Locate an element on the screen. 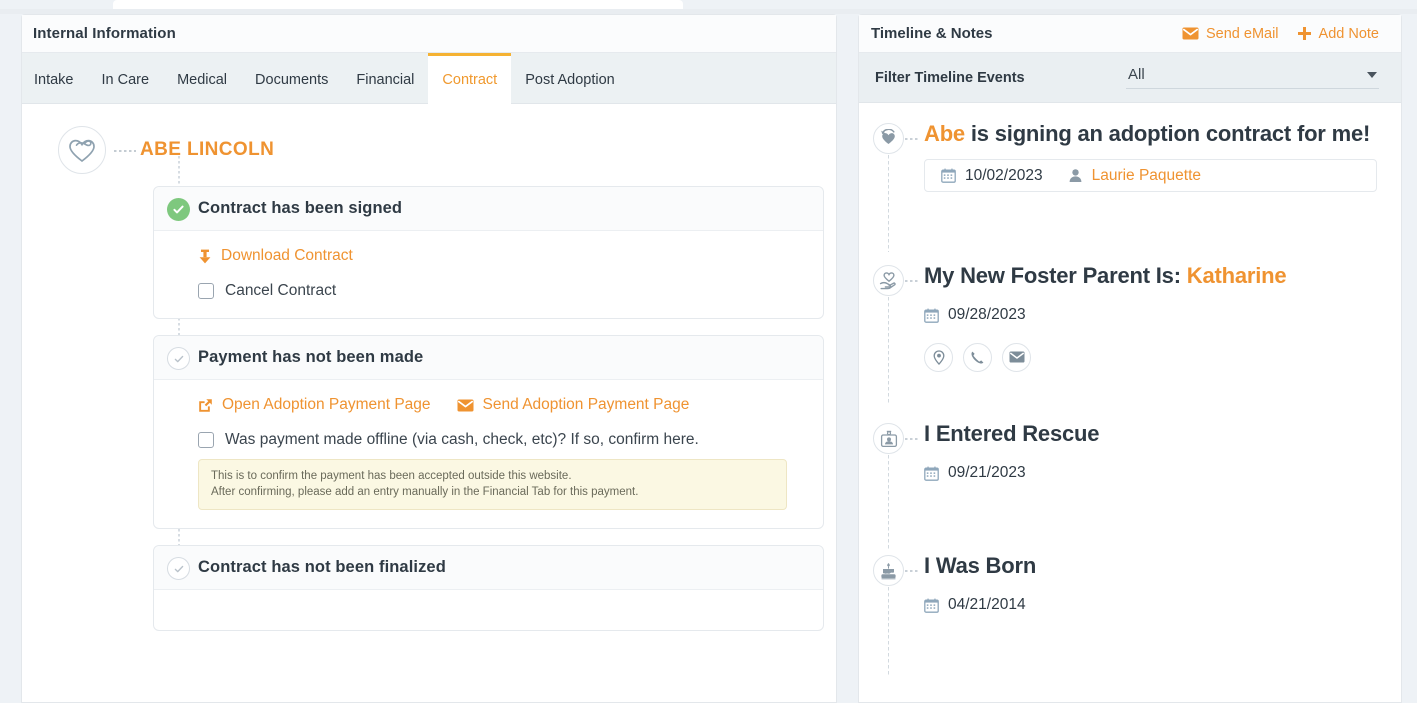  link-label: Open Adoption Payment Page is located at coordinates (326, 404).